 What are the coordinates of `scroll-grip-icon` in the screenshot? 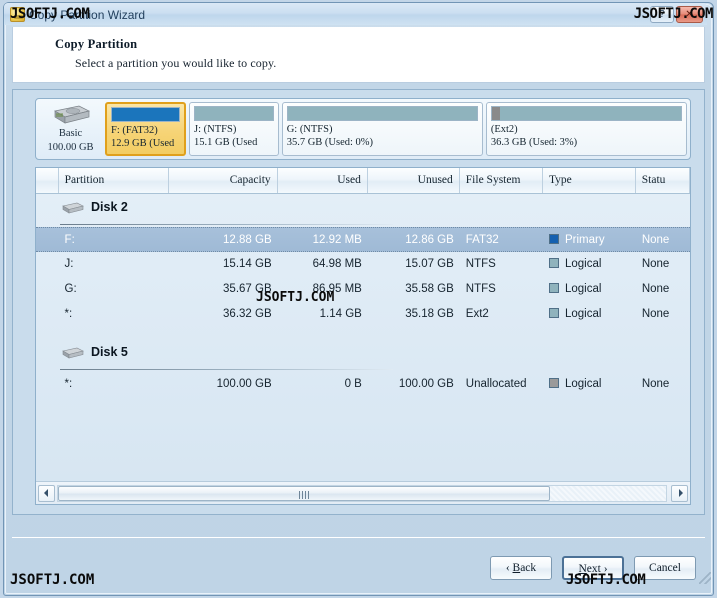 It's located at (304, 494).